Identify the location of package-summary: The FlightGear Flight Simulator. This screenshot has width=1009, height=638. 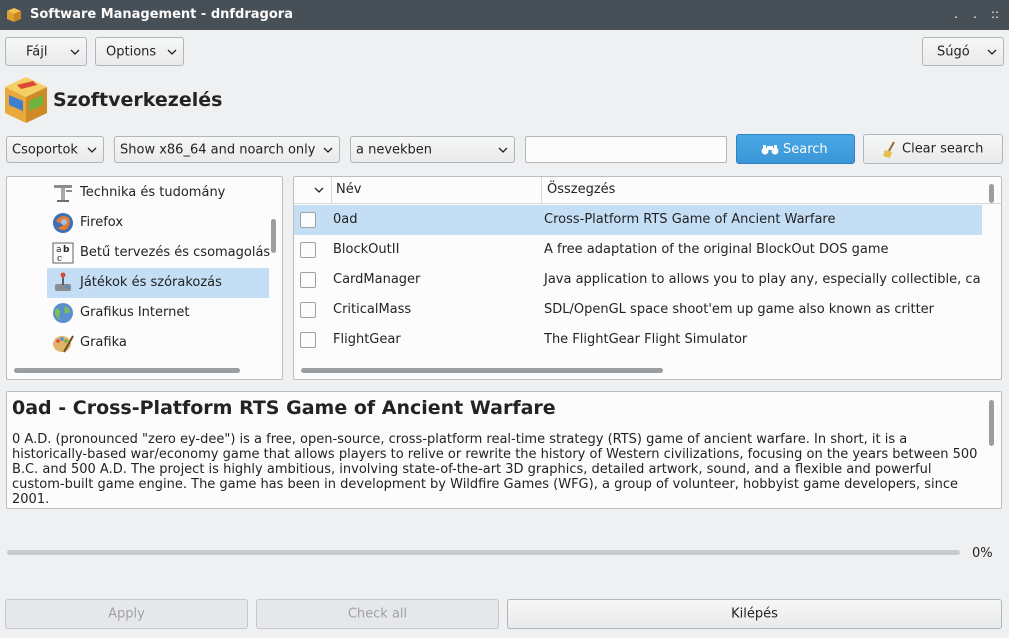
(646, 339).